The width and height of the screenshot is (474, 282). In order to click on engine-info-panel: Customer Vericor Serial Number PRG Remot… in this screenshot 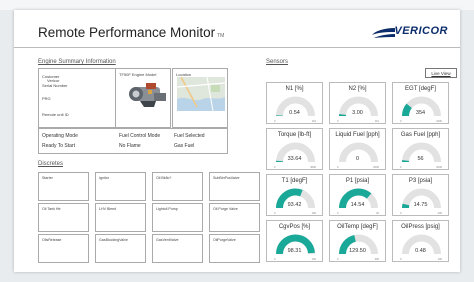, I will do `click(80, 98)`.